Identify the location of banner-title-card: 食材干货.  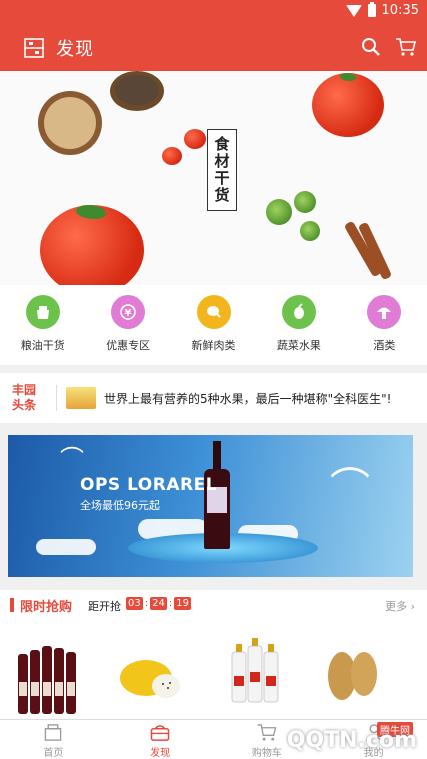
(222, 170).